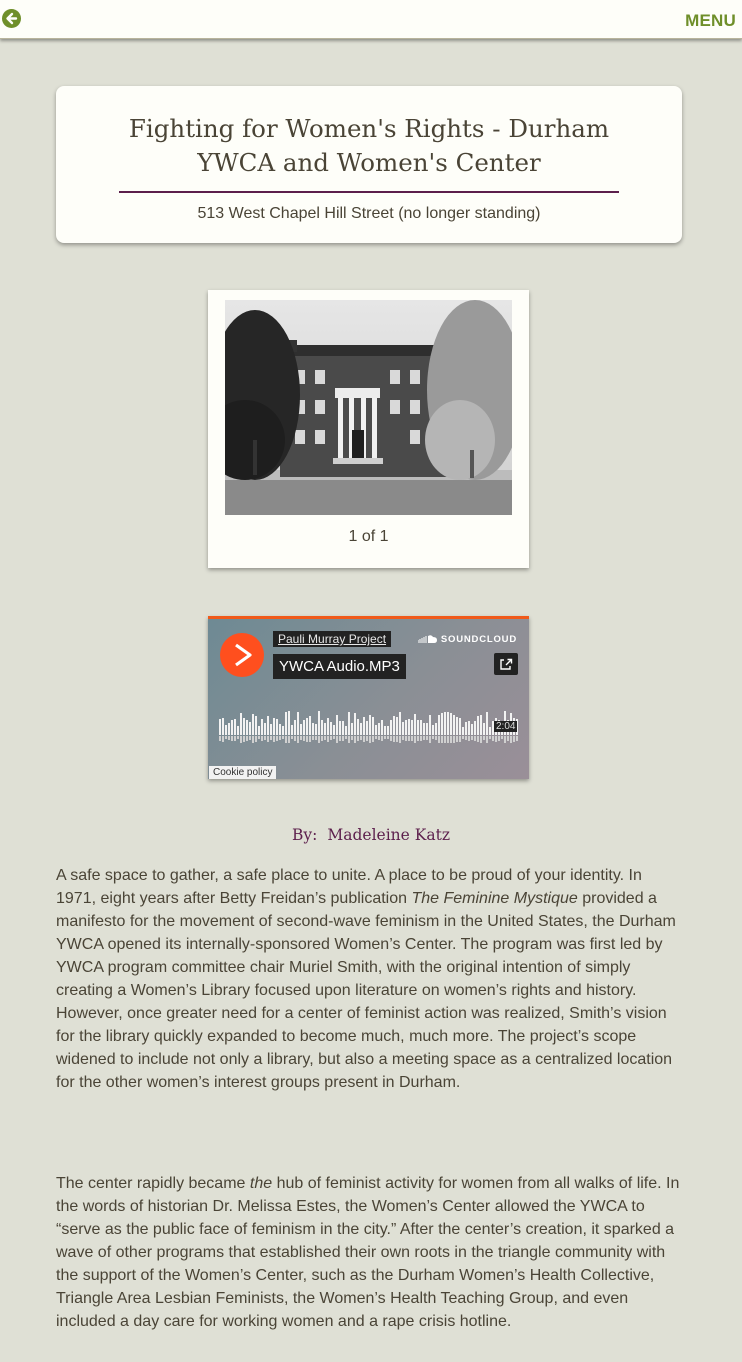 The image size is (742, 1362). What do you see at coordinates (710, 21) in the screenshot?
I see `menu-button: MENU` at bounding box center [710, 21].